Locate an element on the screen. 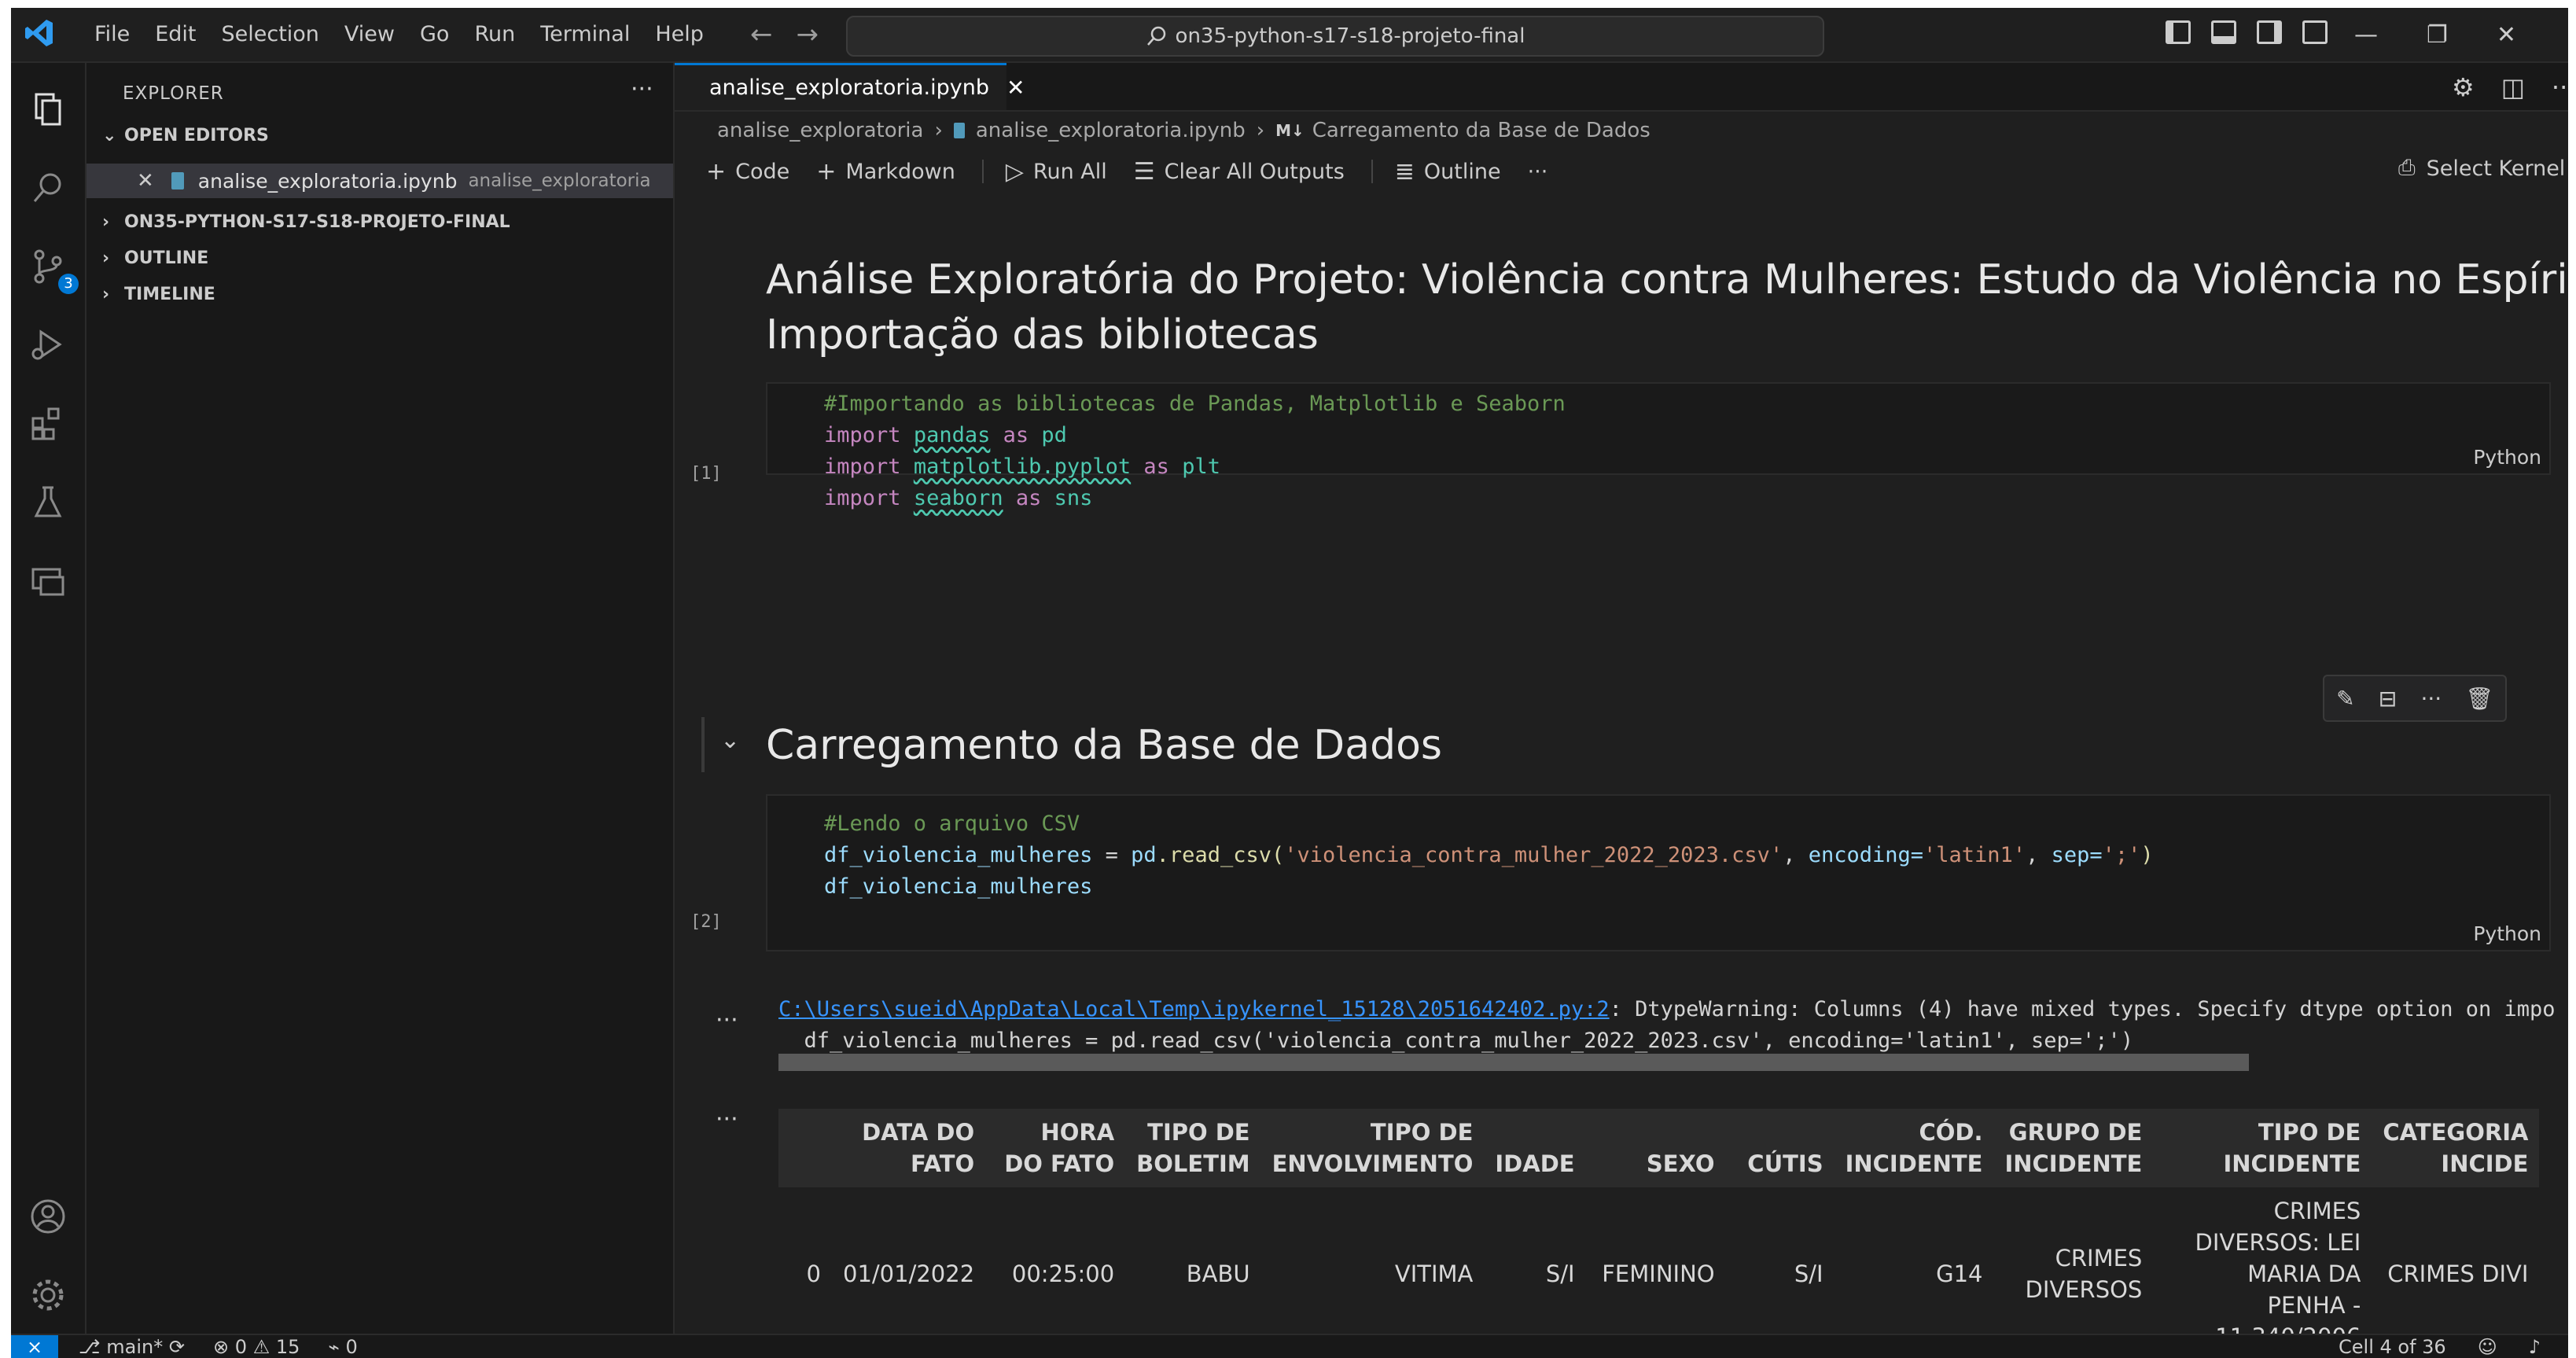 The width and height of the screenshot is (2576, 1358). problems-status: ⊗ 0 ⚠ 15 is located at coordinates (256, 1346).